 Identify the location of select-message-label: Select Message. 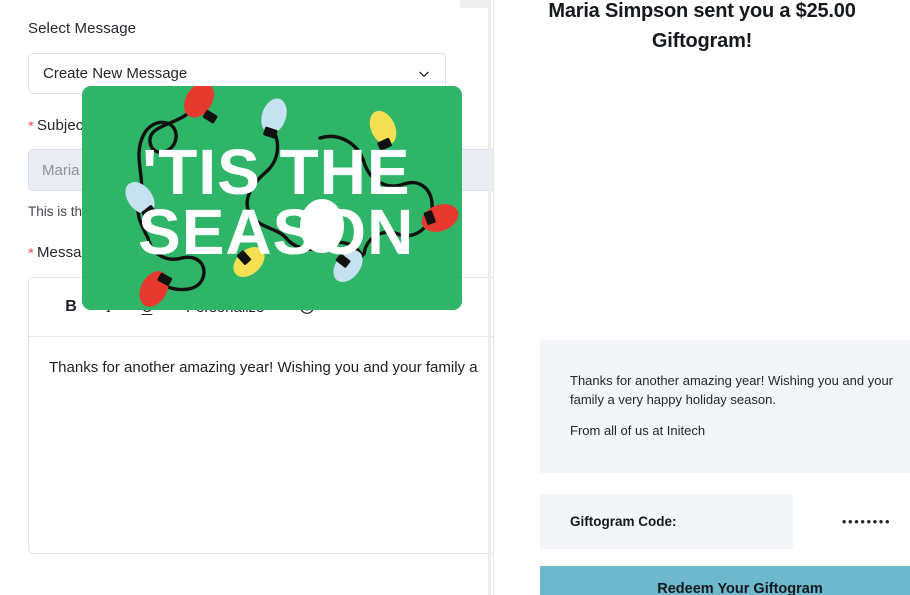
(82, 28).